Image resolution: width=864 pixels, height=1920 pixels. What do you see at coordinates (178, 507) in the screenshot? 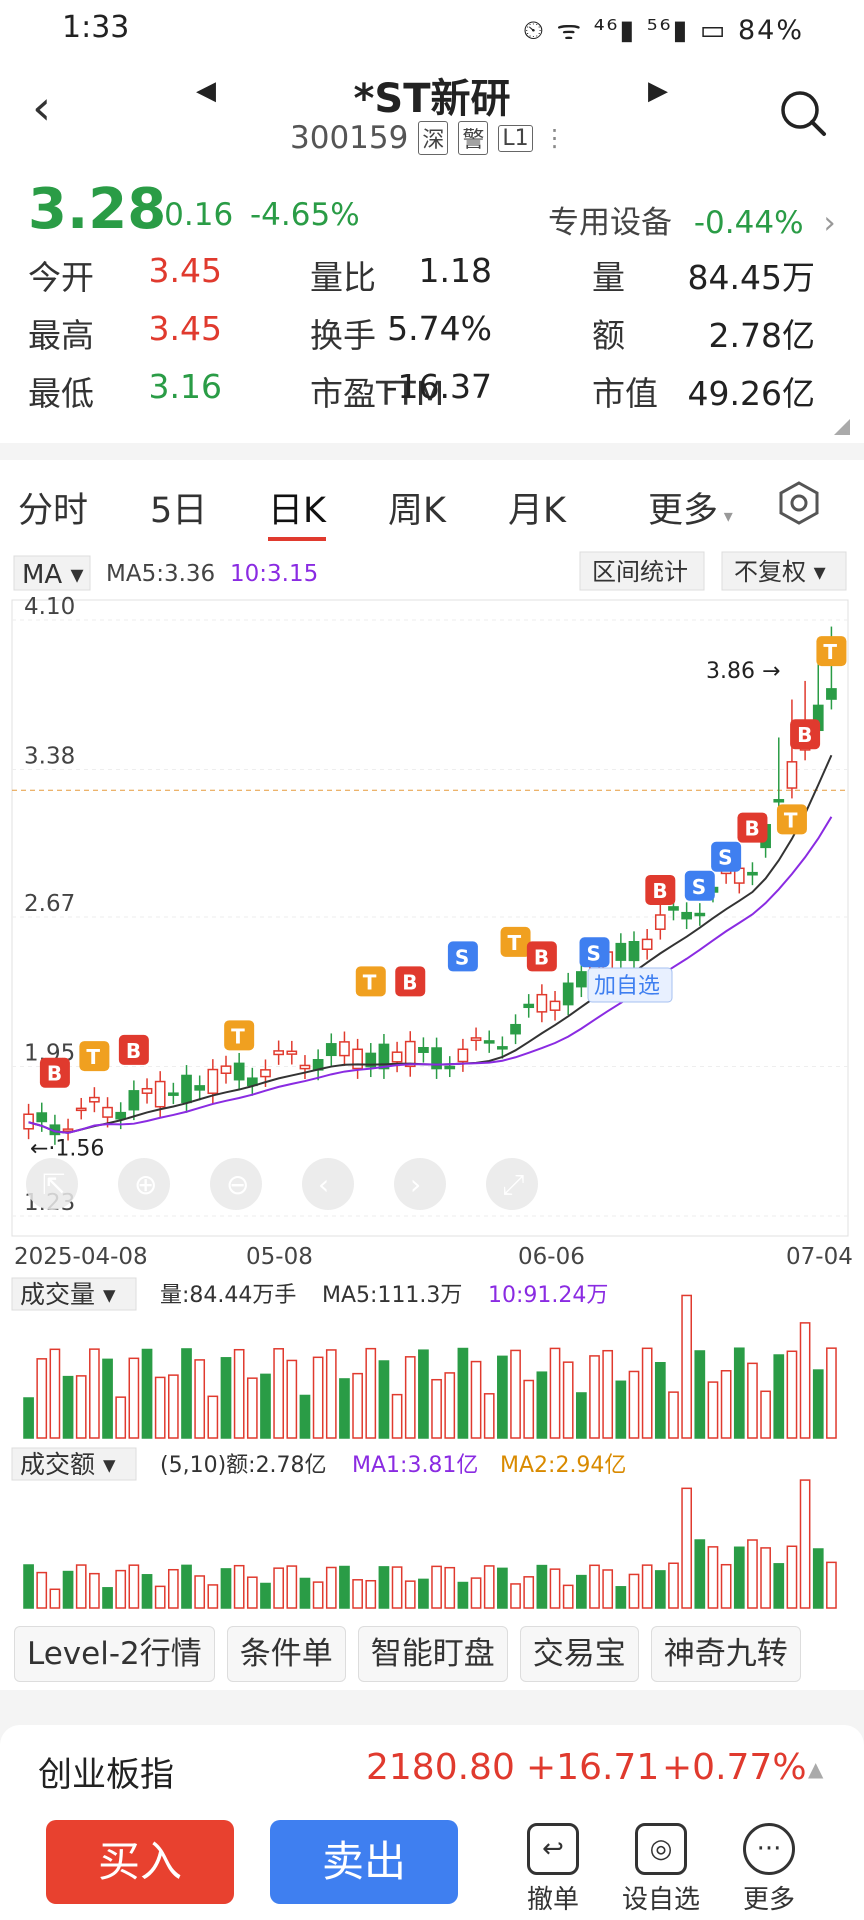
I see `tab-5day: 5日` at bounding box center [178, 507].